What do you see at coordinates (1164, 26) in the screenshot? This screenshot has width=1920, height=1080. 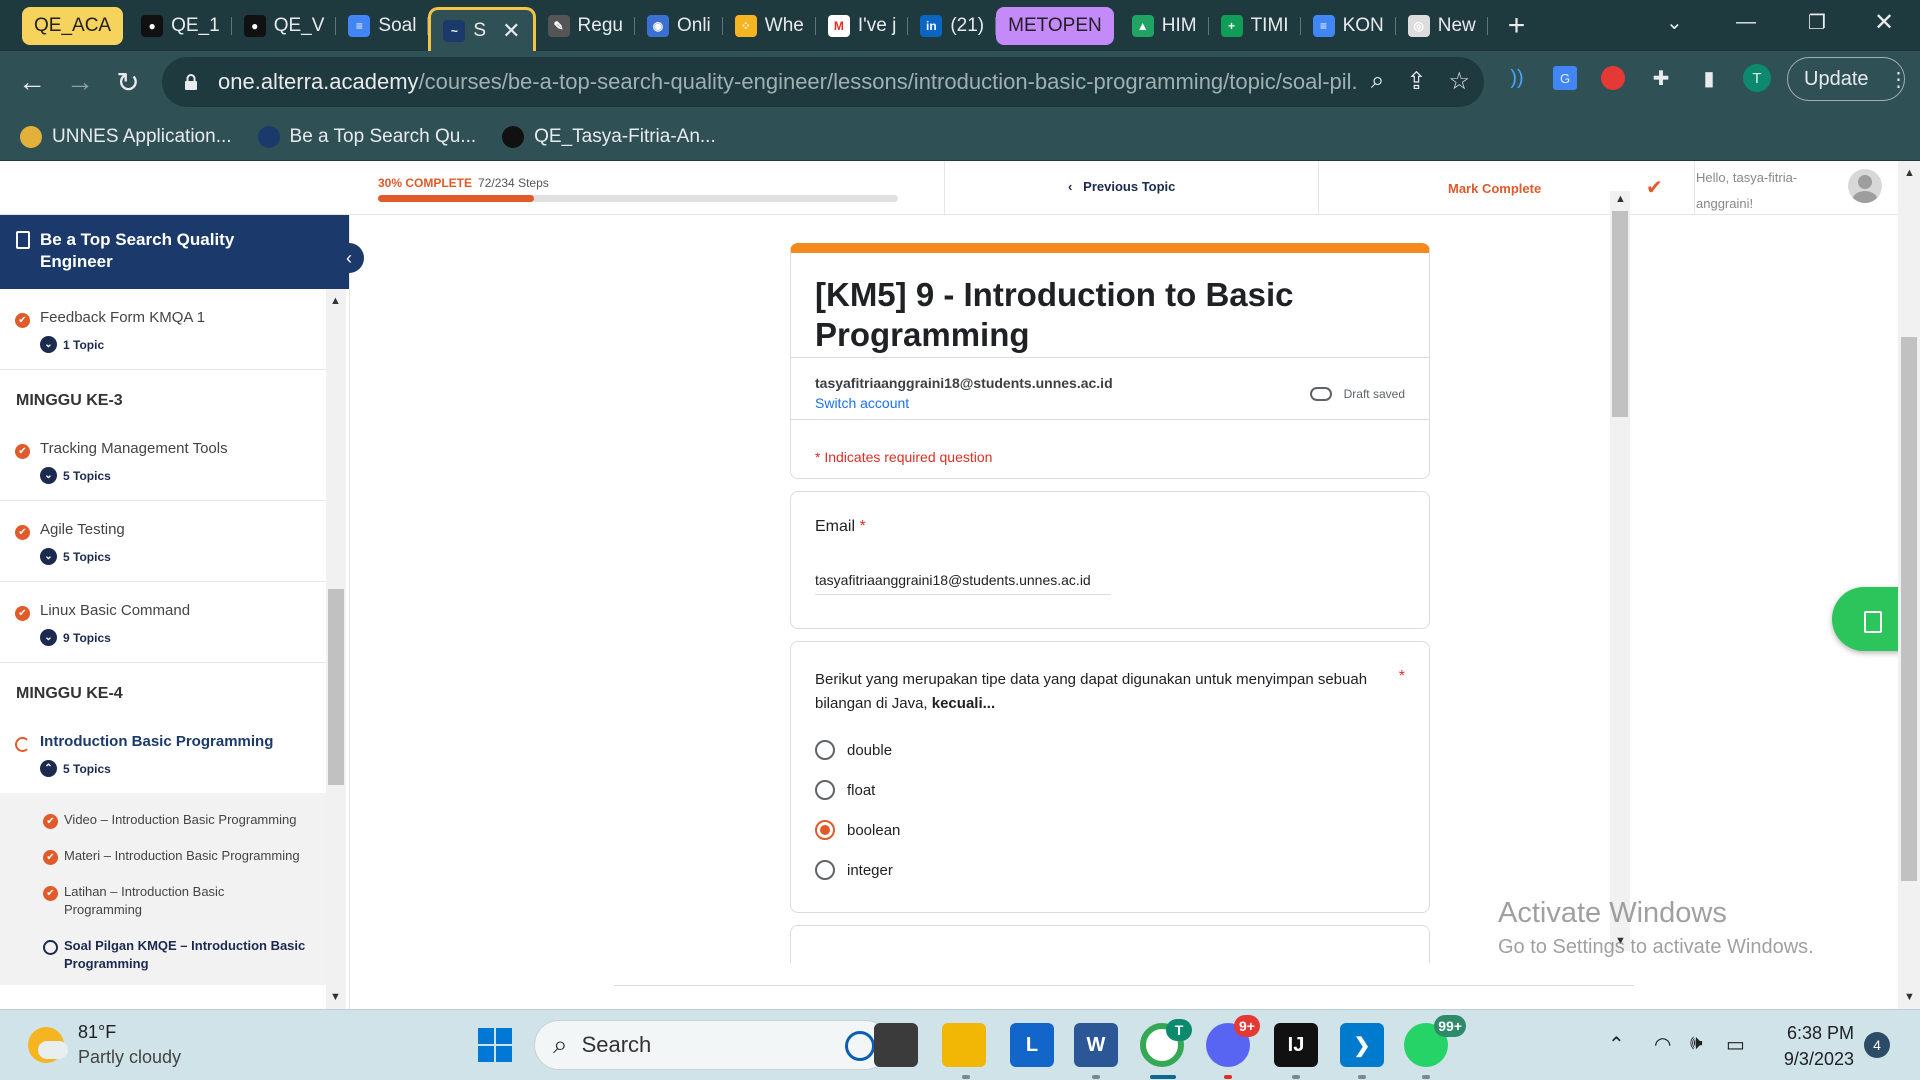 I see `browser-tab: ▲ HIM` at bounding box center [1164, 26].